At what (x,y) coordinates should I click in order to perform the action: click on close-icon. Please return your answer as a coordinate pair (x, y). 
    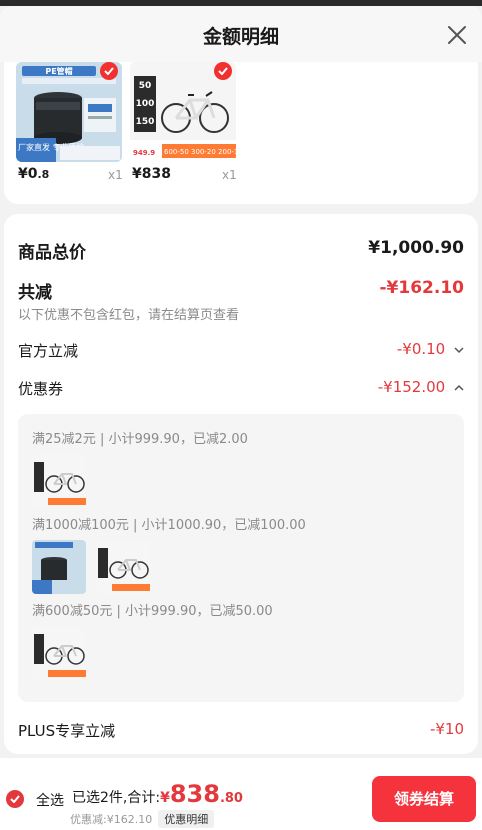
    Looking at the image, I should click on (457, 35).